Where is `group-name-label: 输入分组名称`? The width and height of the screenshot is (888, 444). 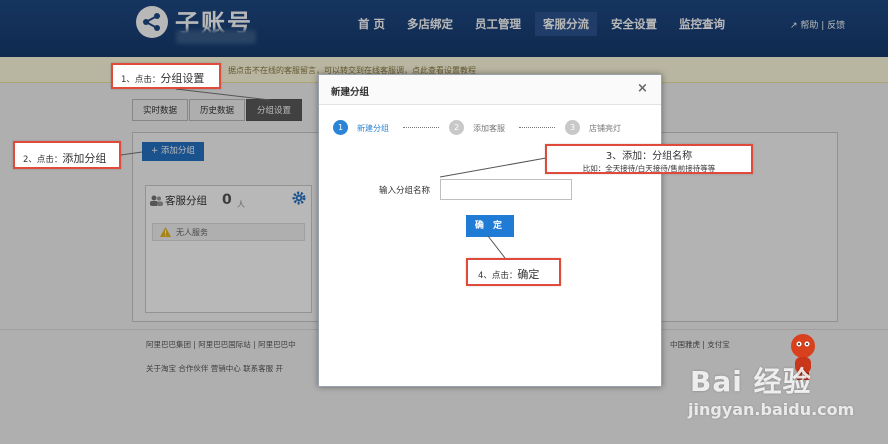 group-name-label: 输入分组名称 is located at coordinates (405, 191).